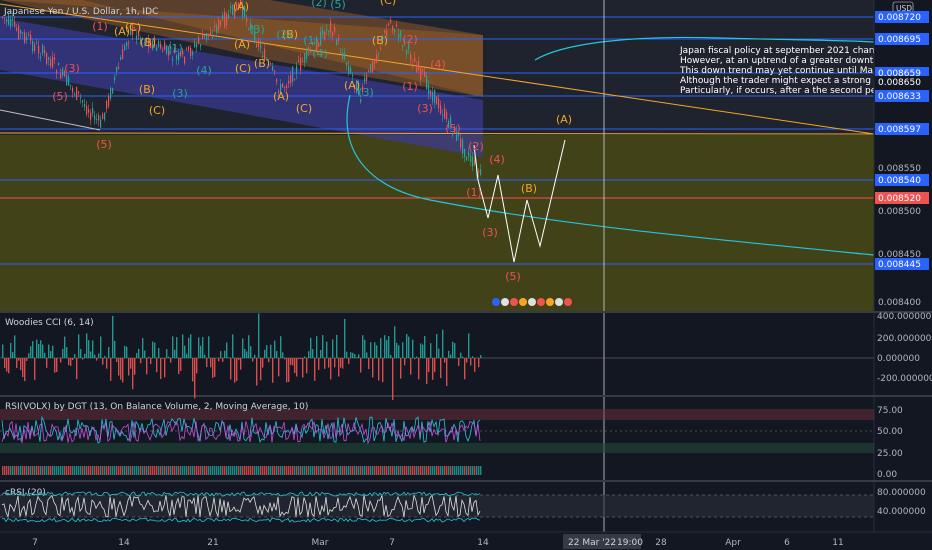  I want to click on price-tick: 0.008450, so click(899, 255).